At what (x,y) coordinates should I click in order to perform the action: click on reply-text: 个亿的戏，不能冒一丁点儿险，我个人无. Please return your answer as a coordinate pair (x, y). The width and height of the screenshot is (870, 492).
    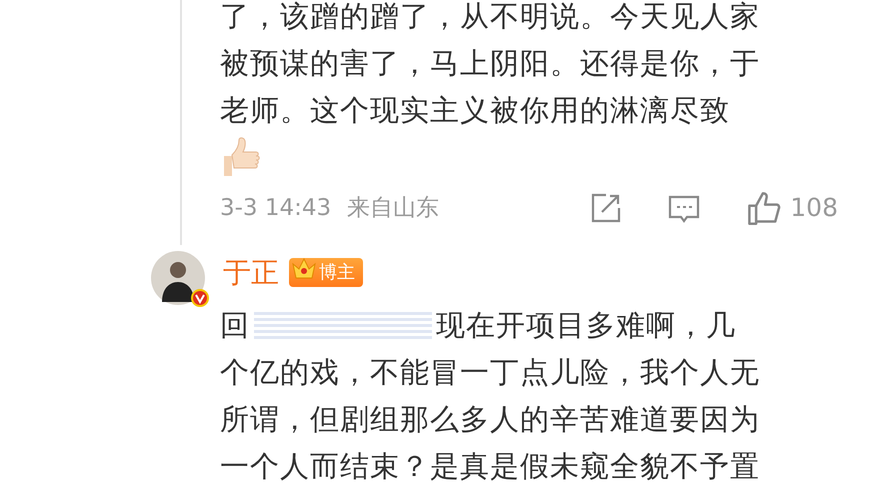
    Looking at the image, I should click on (490, 372).